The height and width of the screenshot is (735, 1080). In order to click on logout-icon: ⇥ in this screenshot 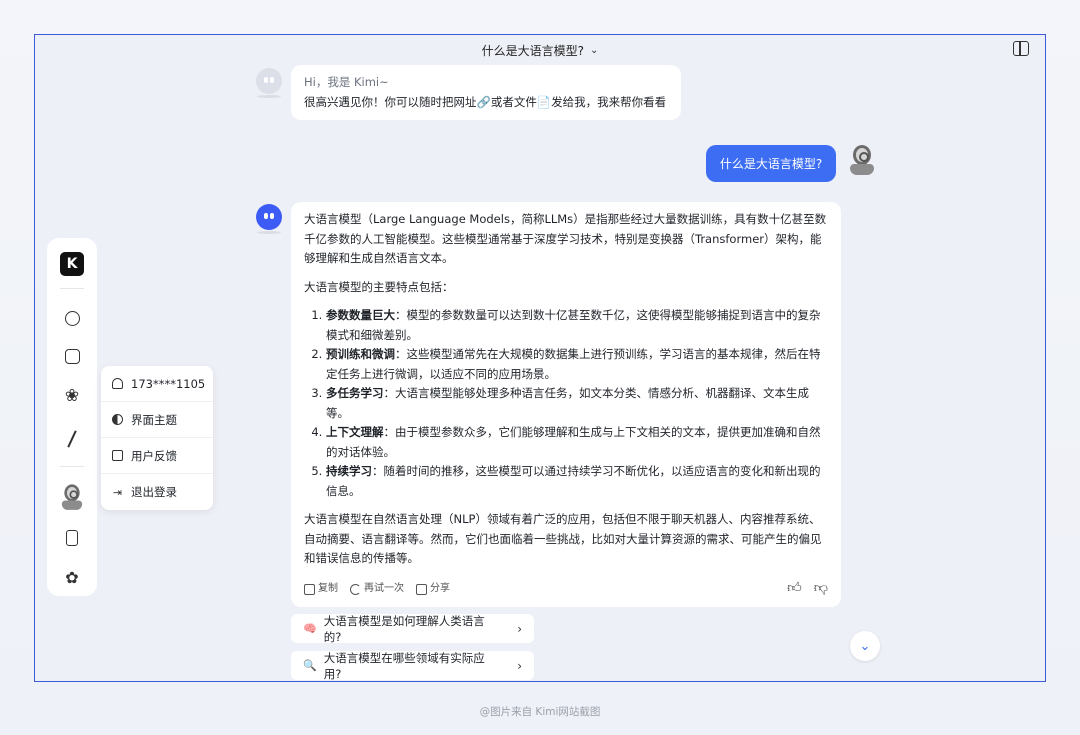, I will do `click(117, 492)`.